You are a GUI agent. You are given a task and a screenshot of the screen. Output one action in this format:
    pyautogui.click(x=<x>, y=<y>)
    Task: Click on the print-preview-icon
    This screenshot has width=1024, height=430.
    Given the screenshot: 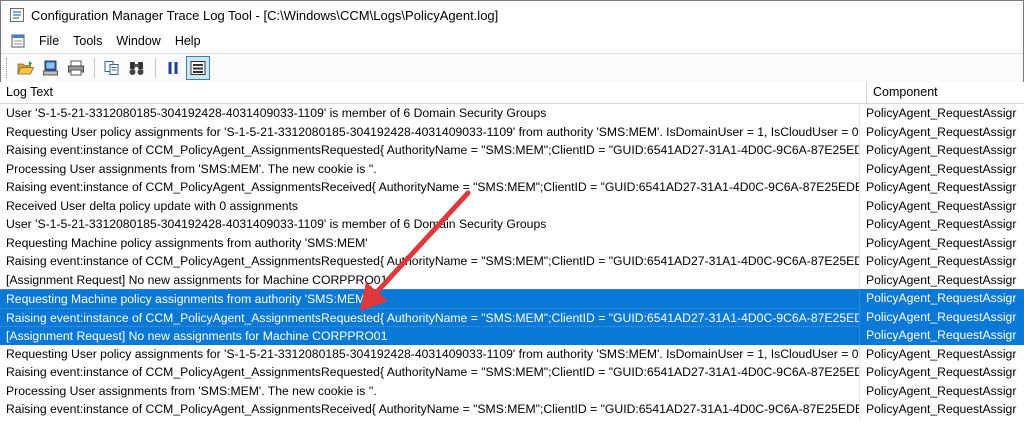 What is the action you would take?
    pyautogui.click(x=50, y=68)
    